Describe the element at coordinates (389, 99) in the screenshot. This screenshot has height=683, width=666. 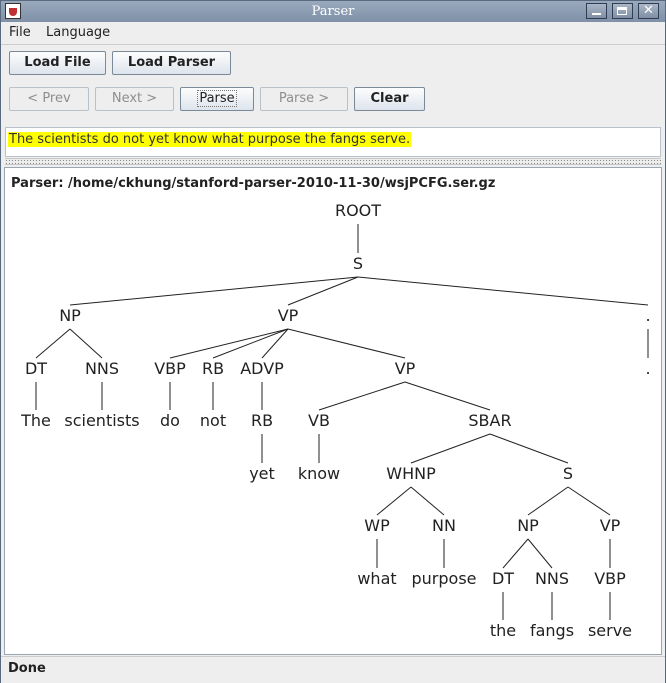
I see `clear-button: Clear` at that location.